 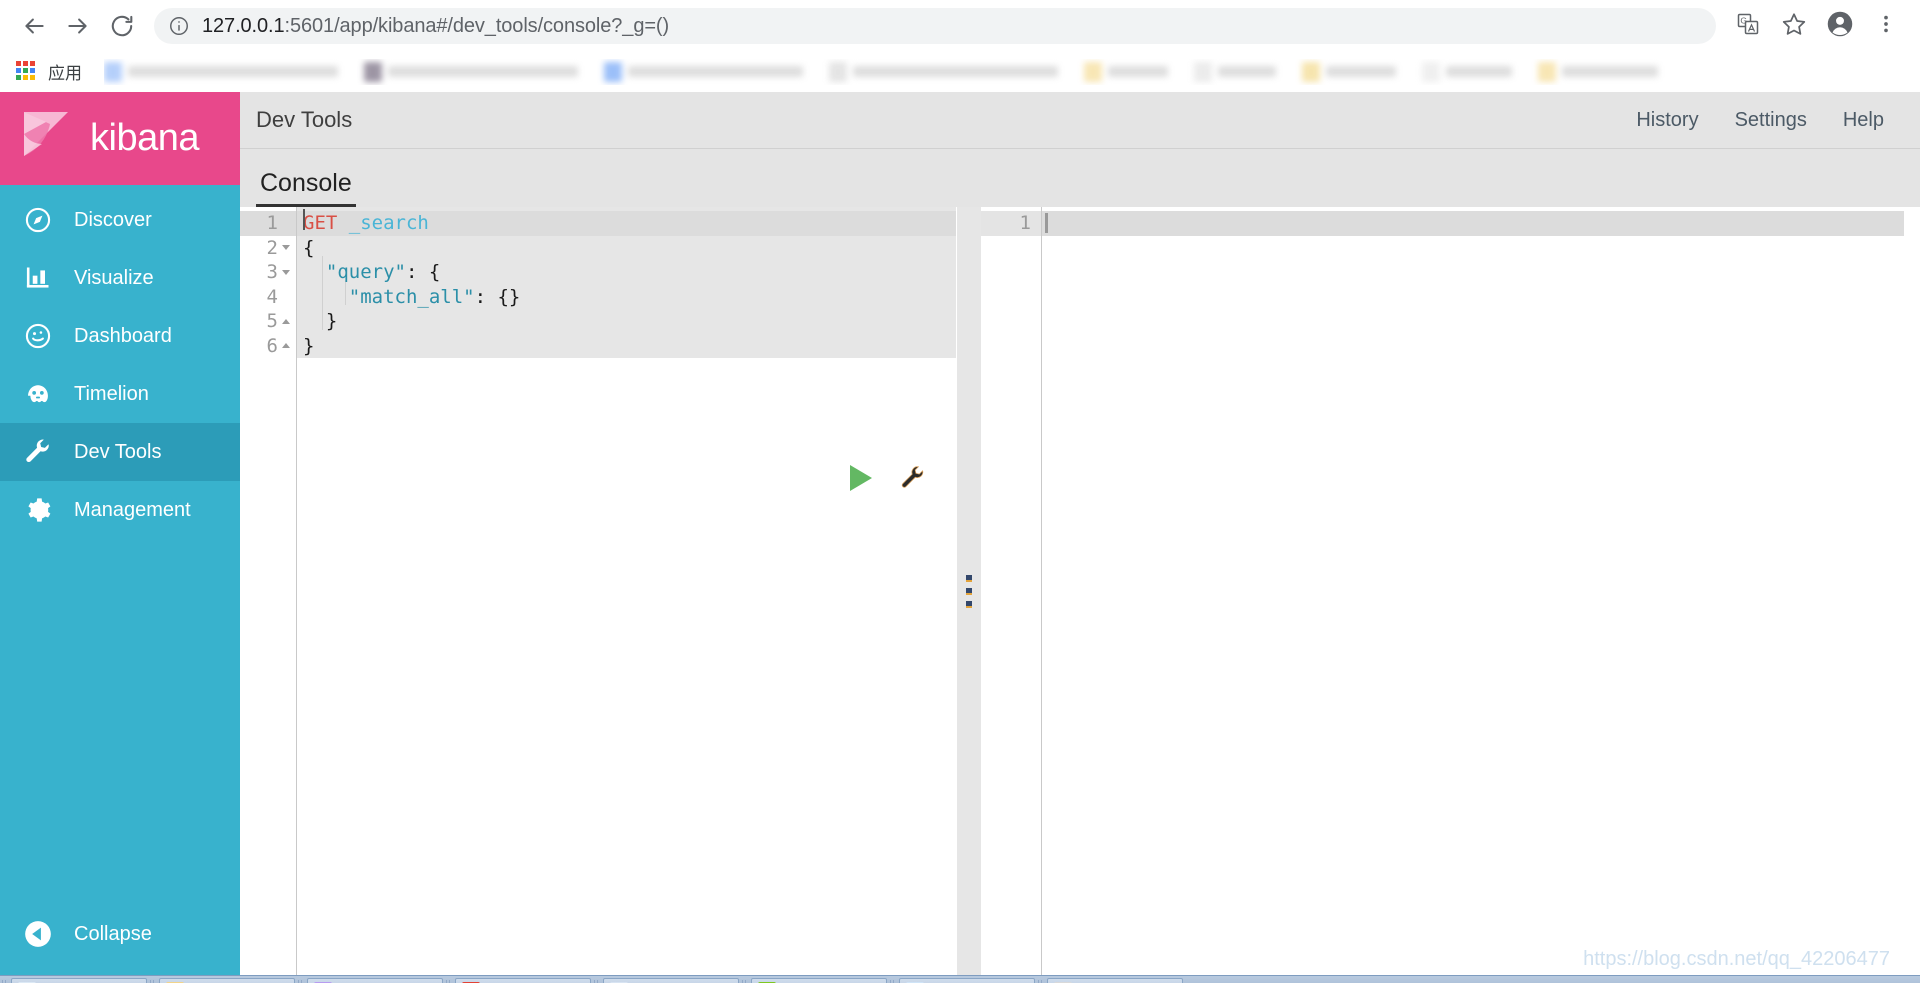 What do you see at coordinates (1794, 26) in the screenshot?
I see `bookmark-star-button` at bounding box center [1794, 26].